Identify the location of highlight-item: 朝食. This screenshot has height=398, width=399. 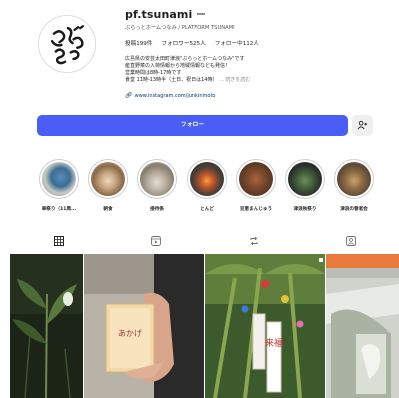
(108, 185).